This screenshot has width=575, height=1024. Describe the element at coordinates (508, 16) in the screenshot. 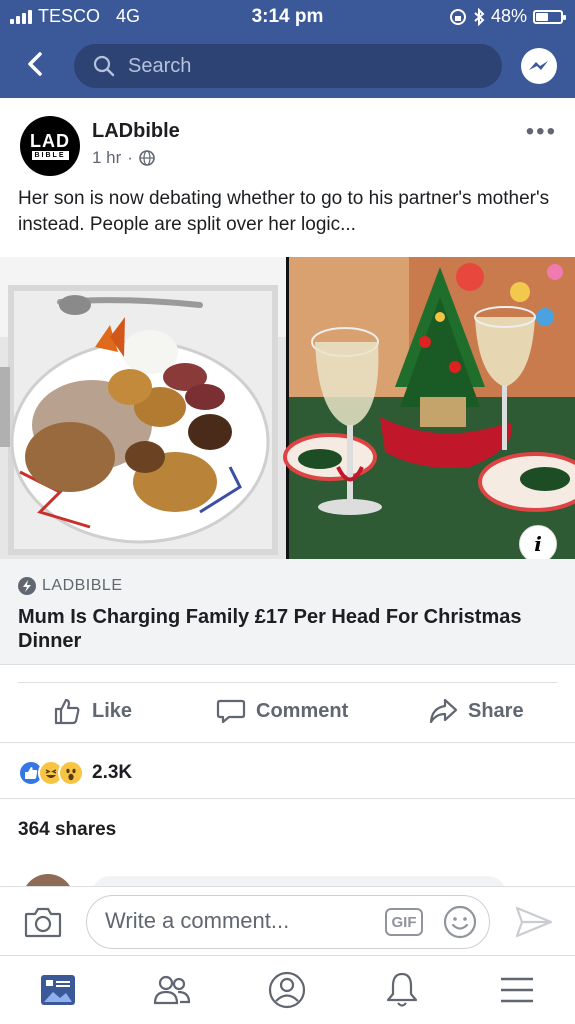

I see `battery-percent: 48%` at that location.